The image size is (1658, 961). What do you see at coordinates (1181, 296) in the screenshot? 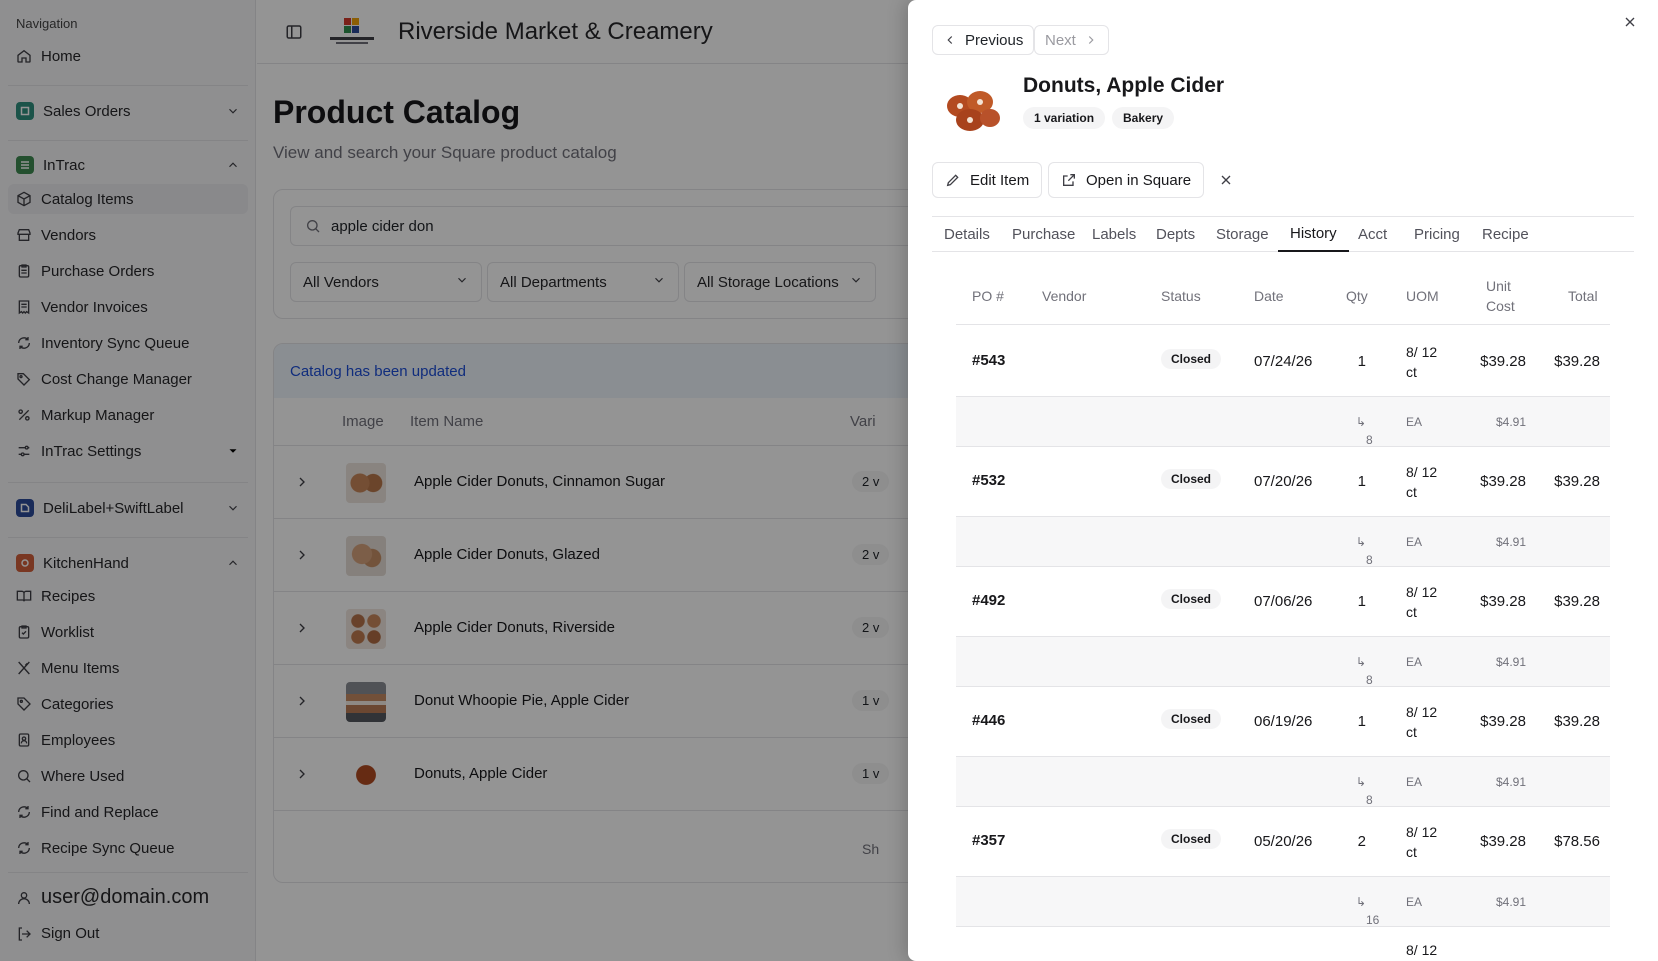
I see `col-status: Status` at bounding box center [1181, 296].